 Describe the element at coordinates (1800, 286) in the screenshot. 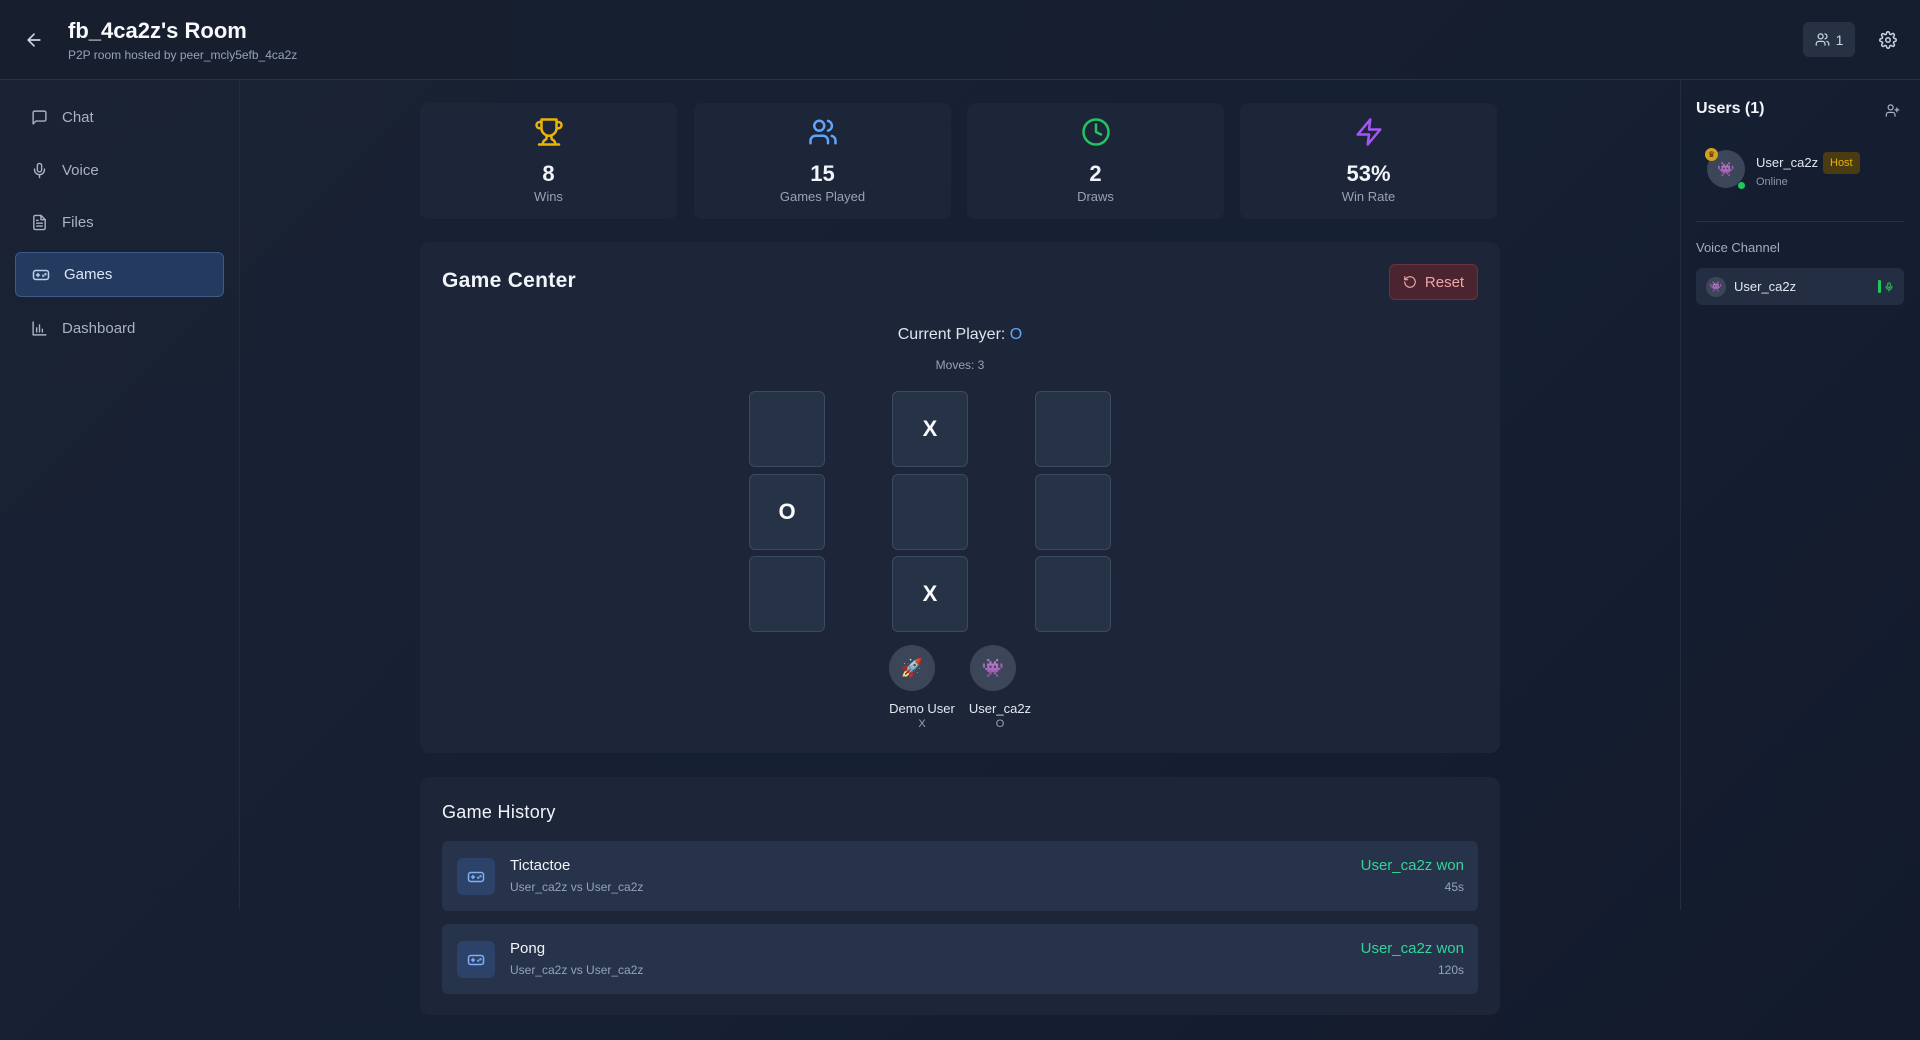

I see `voice-channel-user: 👾 User_ca2z` at that location.